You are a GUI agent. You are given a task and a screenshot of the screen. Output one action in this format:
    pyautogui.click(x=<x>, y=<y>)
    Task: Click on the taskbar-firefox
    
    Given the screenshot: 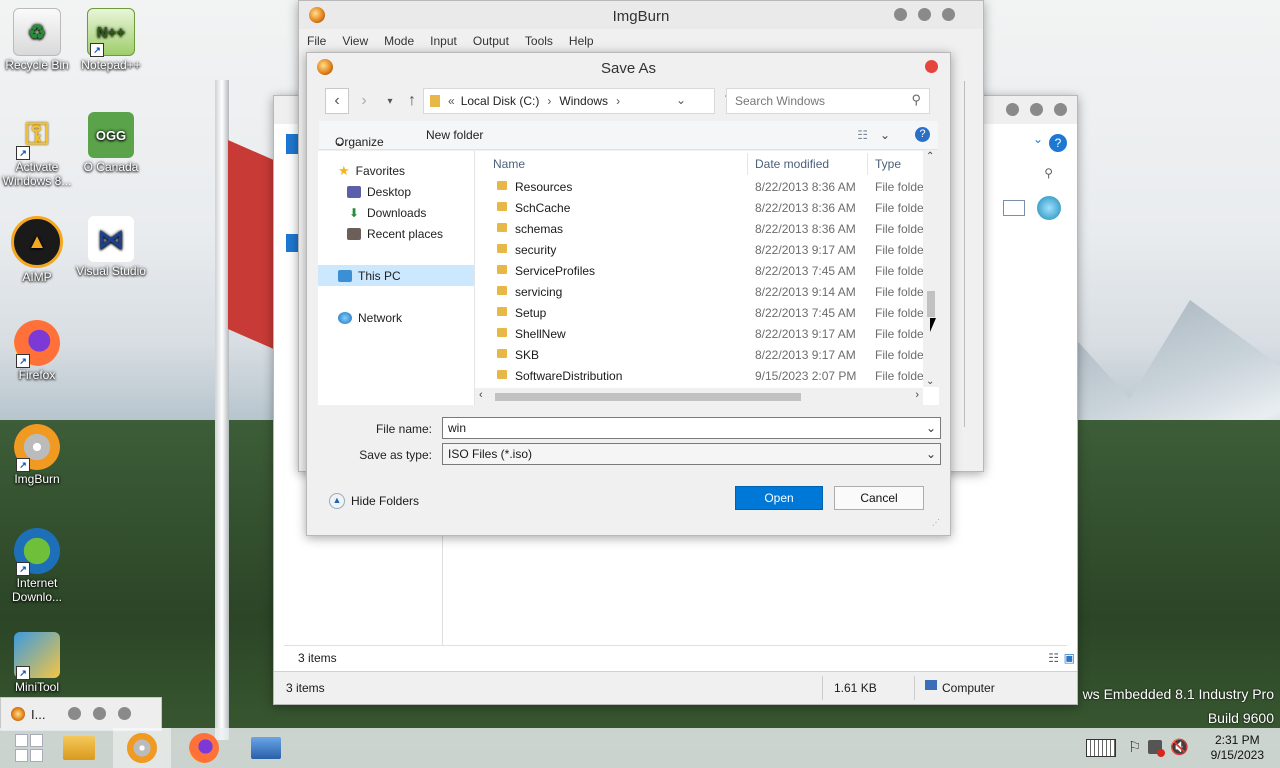 What is the action you would take?
    pyautogui.click(x=204, y=748)
    